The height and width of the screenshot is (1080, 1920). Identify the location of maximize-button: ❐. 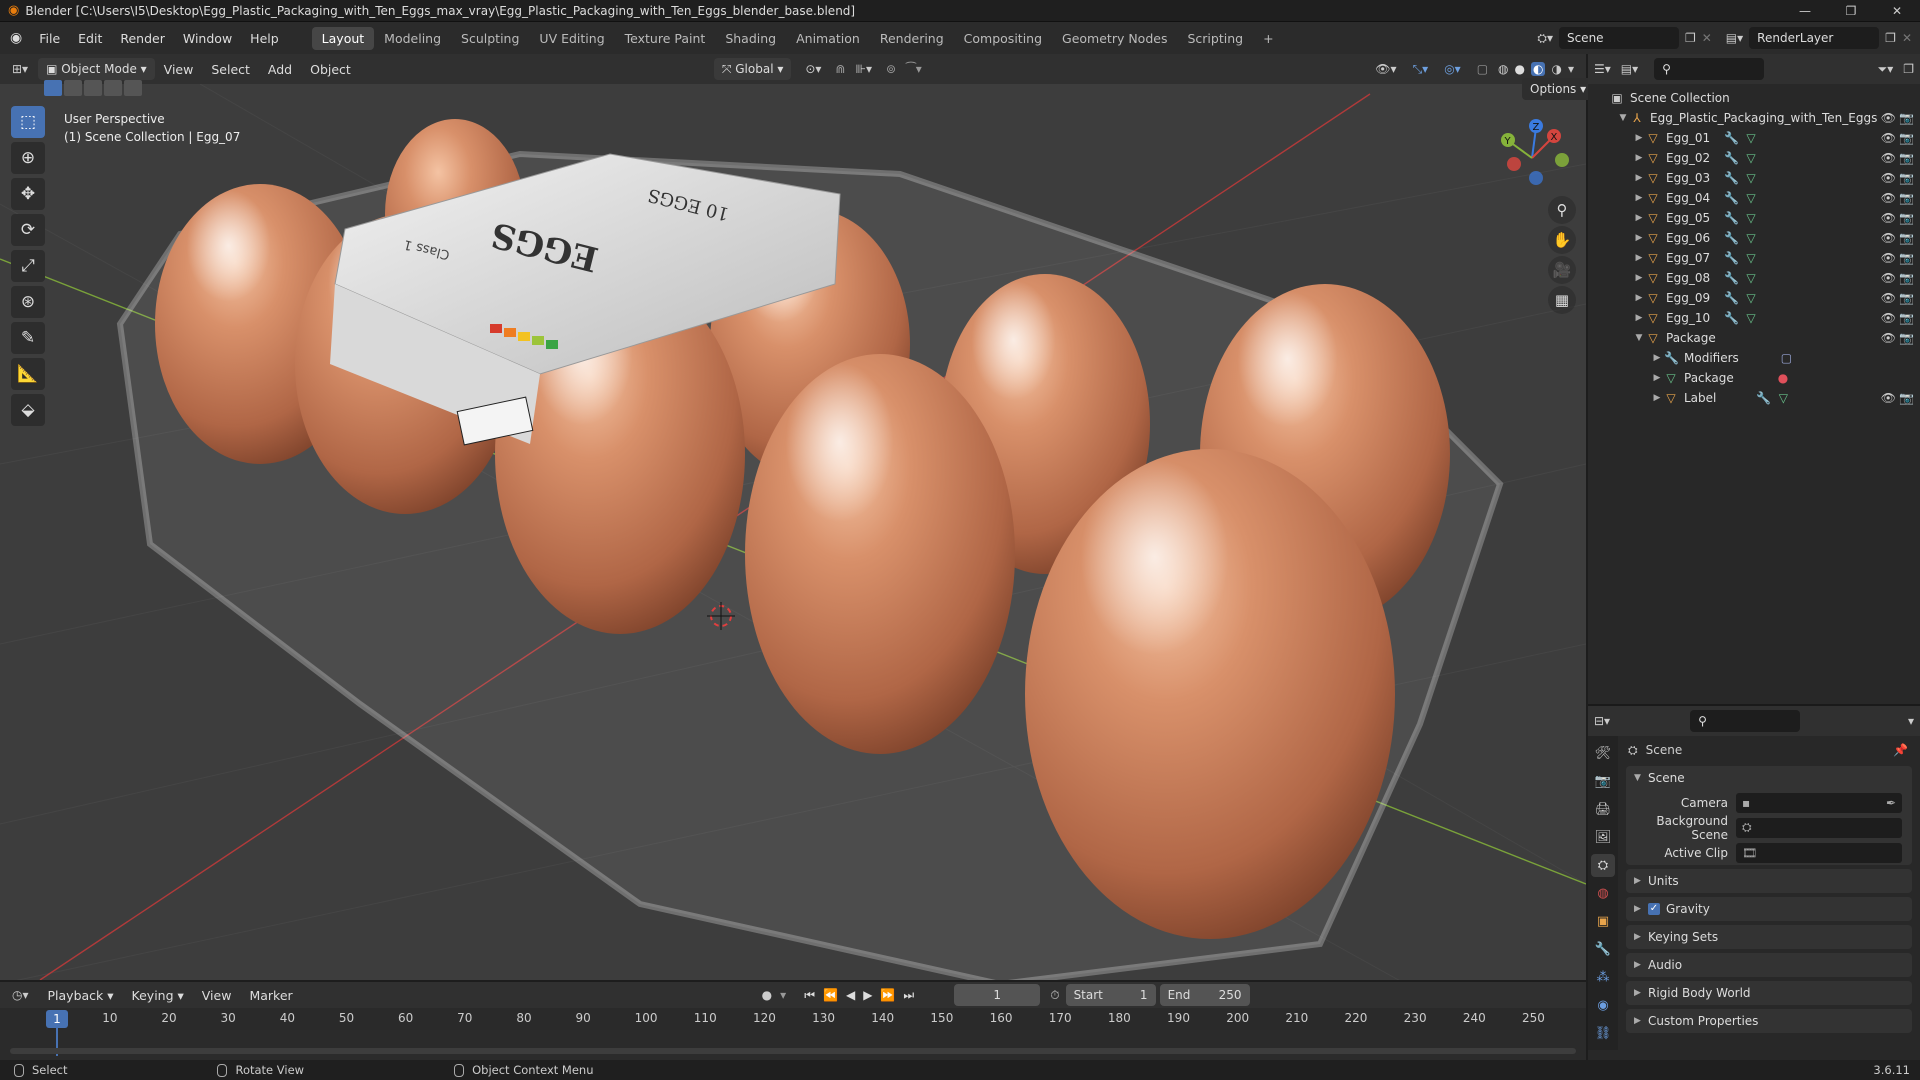
(1851, 11).